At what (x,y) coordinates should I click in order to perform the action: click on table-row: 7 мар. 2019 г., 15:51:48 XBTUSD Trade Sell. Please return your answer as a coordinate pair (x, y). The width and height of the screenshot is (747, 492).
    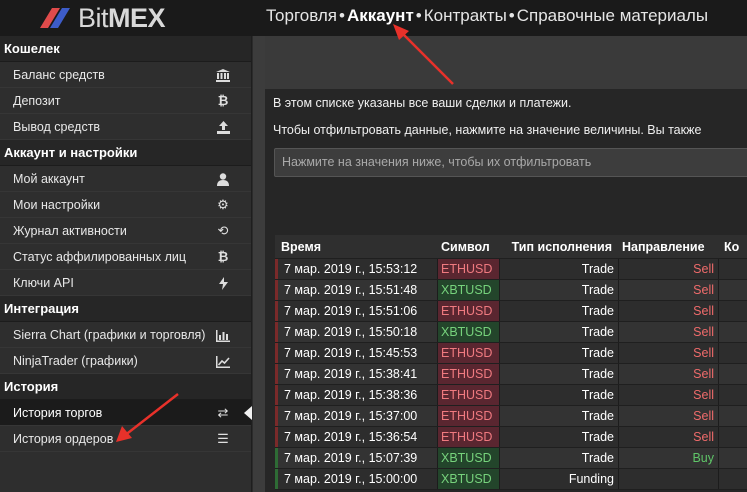
    Looking at the image, I should click on (511, 290).